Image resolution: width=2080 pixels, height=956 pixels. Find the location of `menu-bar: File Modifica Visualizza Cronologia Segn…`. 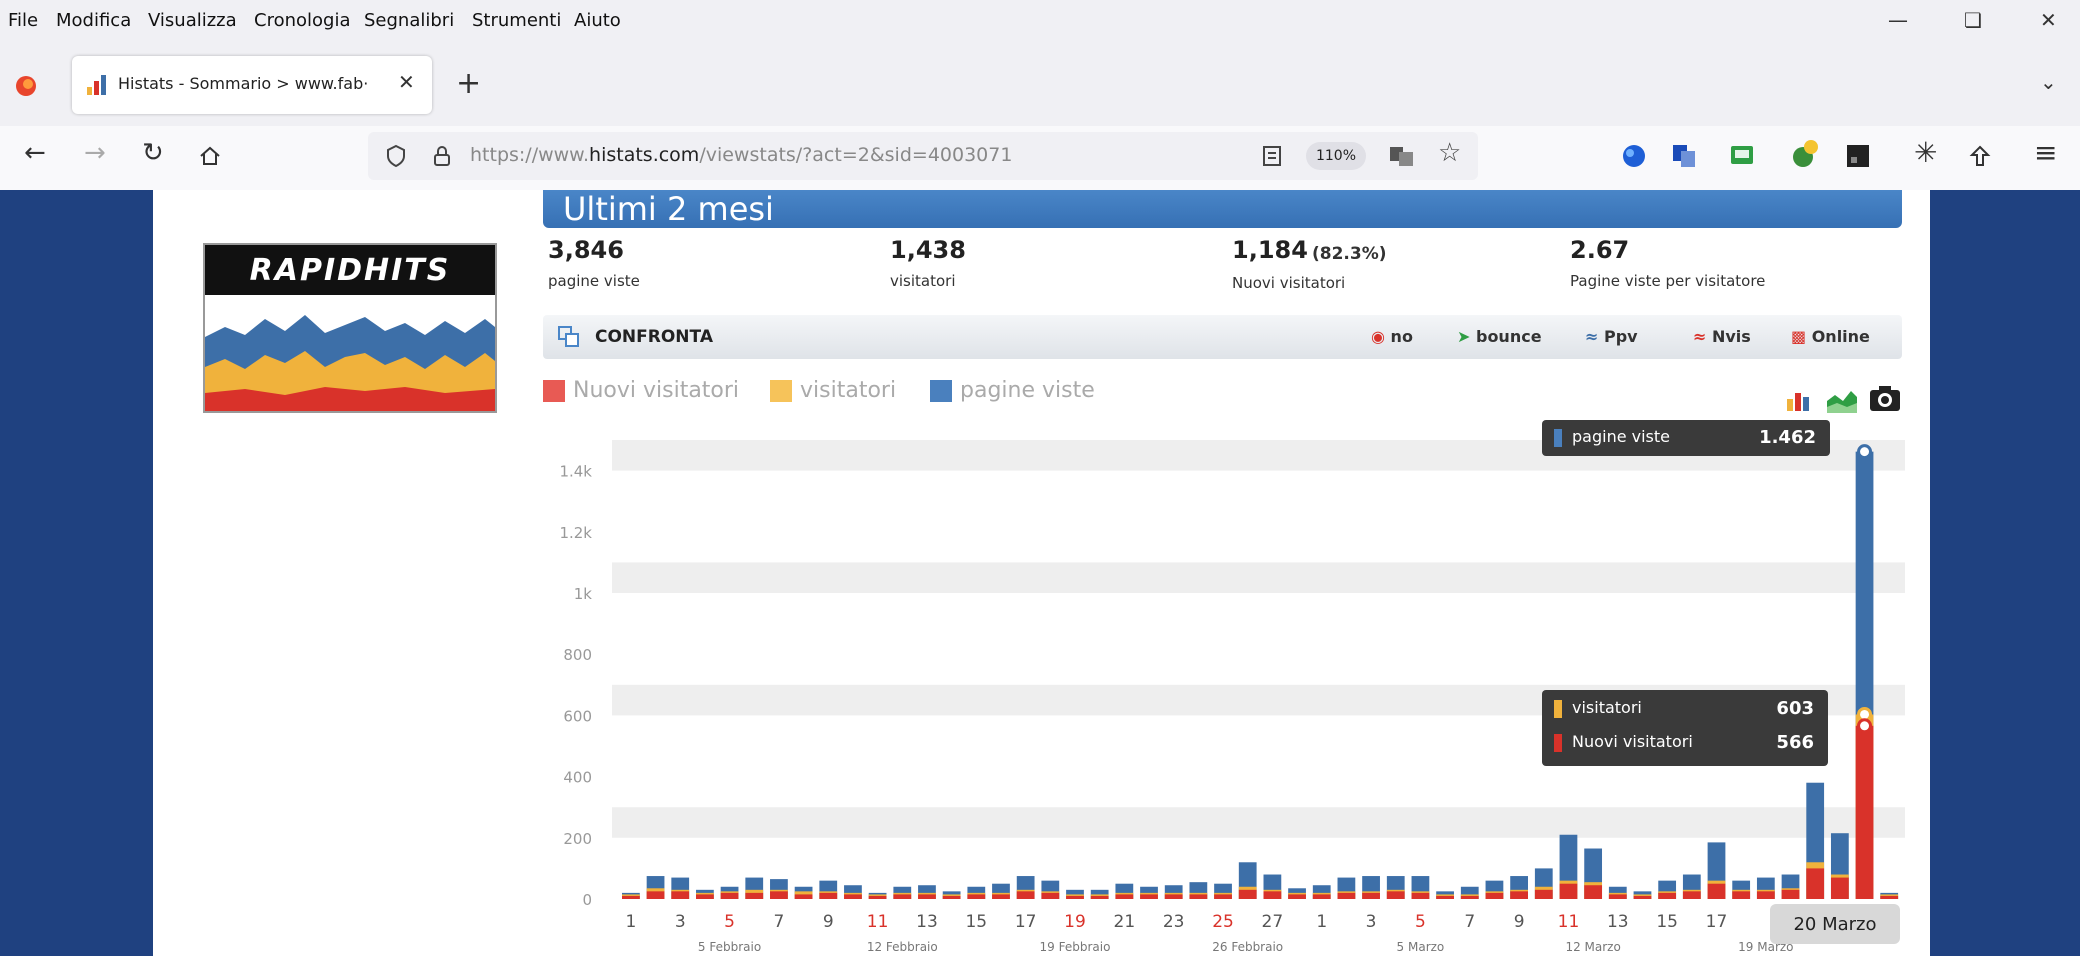

menu-bar: File Modifica Visualizza Cronologia Segn… is located at coordinates (1040, 24).